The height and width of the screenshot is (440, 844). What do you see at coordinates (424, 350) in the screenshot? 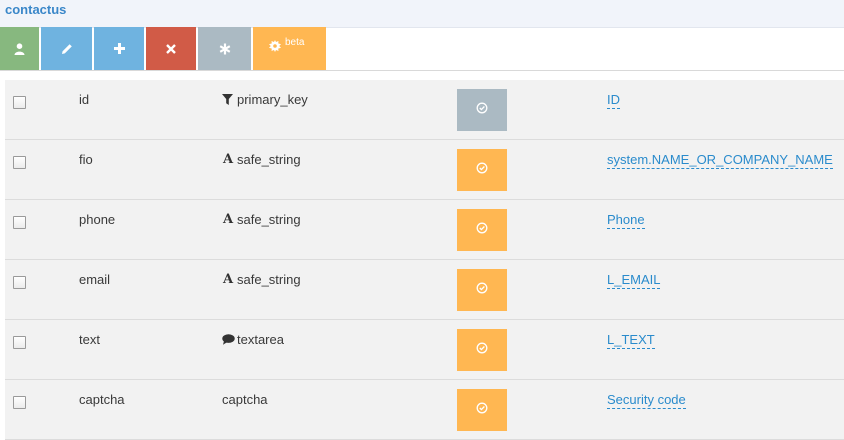
I see `table-row: text textarea L_TEXT` at bounding box center [424, 350].